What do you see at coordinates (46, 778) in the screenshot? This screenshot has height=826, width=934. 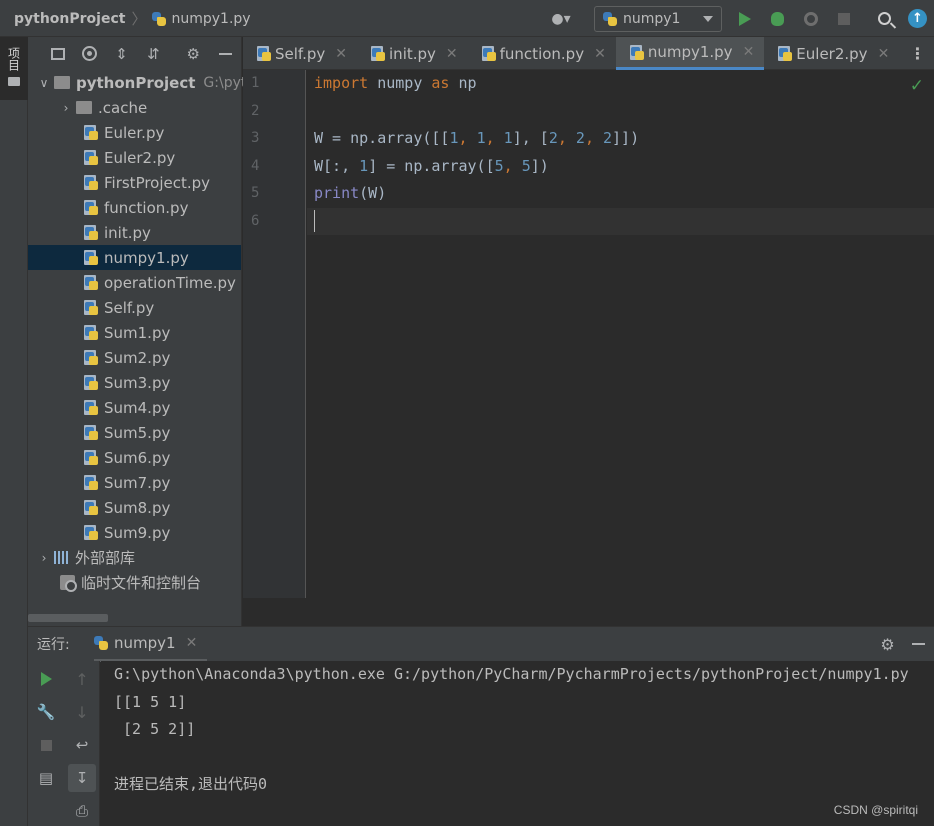 I see `layout-button: ▤` at bounding box center [46, 778].